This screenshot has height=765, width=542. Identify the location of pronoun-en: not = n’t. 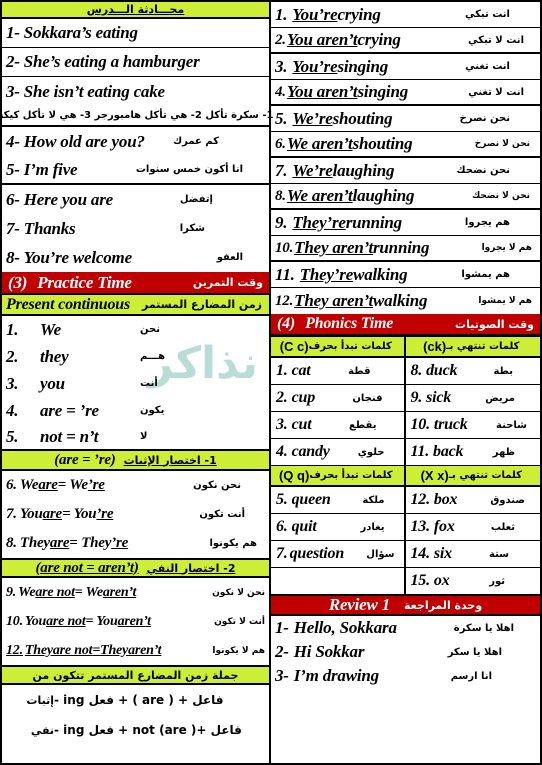
(69, 436).